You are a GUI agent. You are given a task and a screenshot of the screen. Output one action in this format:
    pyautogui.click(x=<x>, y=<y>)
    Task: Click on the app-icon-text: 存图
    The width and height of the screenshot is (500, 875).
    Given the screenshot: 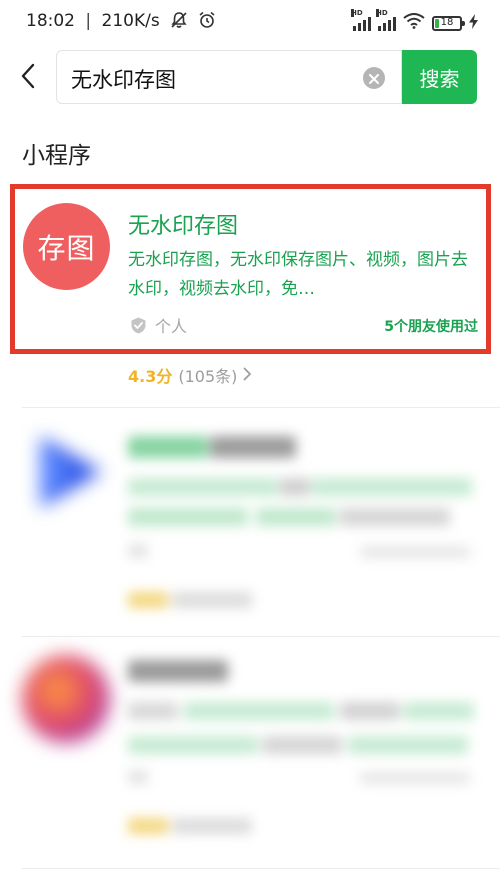 What is the action you would take?
    pyautogui.click(x=66, y=248)
    